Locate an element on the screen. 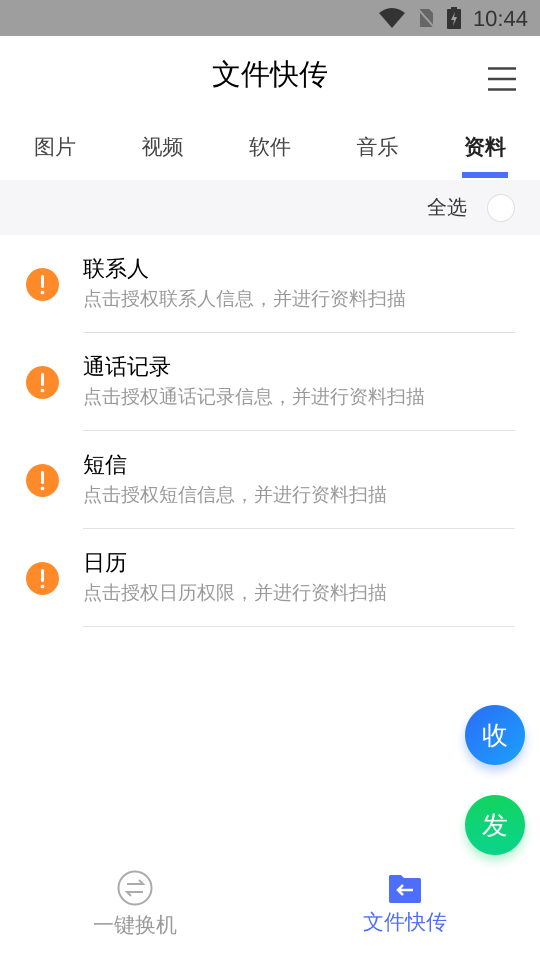 This screenshot has width=540, height=960. tab: 资料 is located at coordinates (485, 148).